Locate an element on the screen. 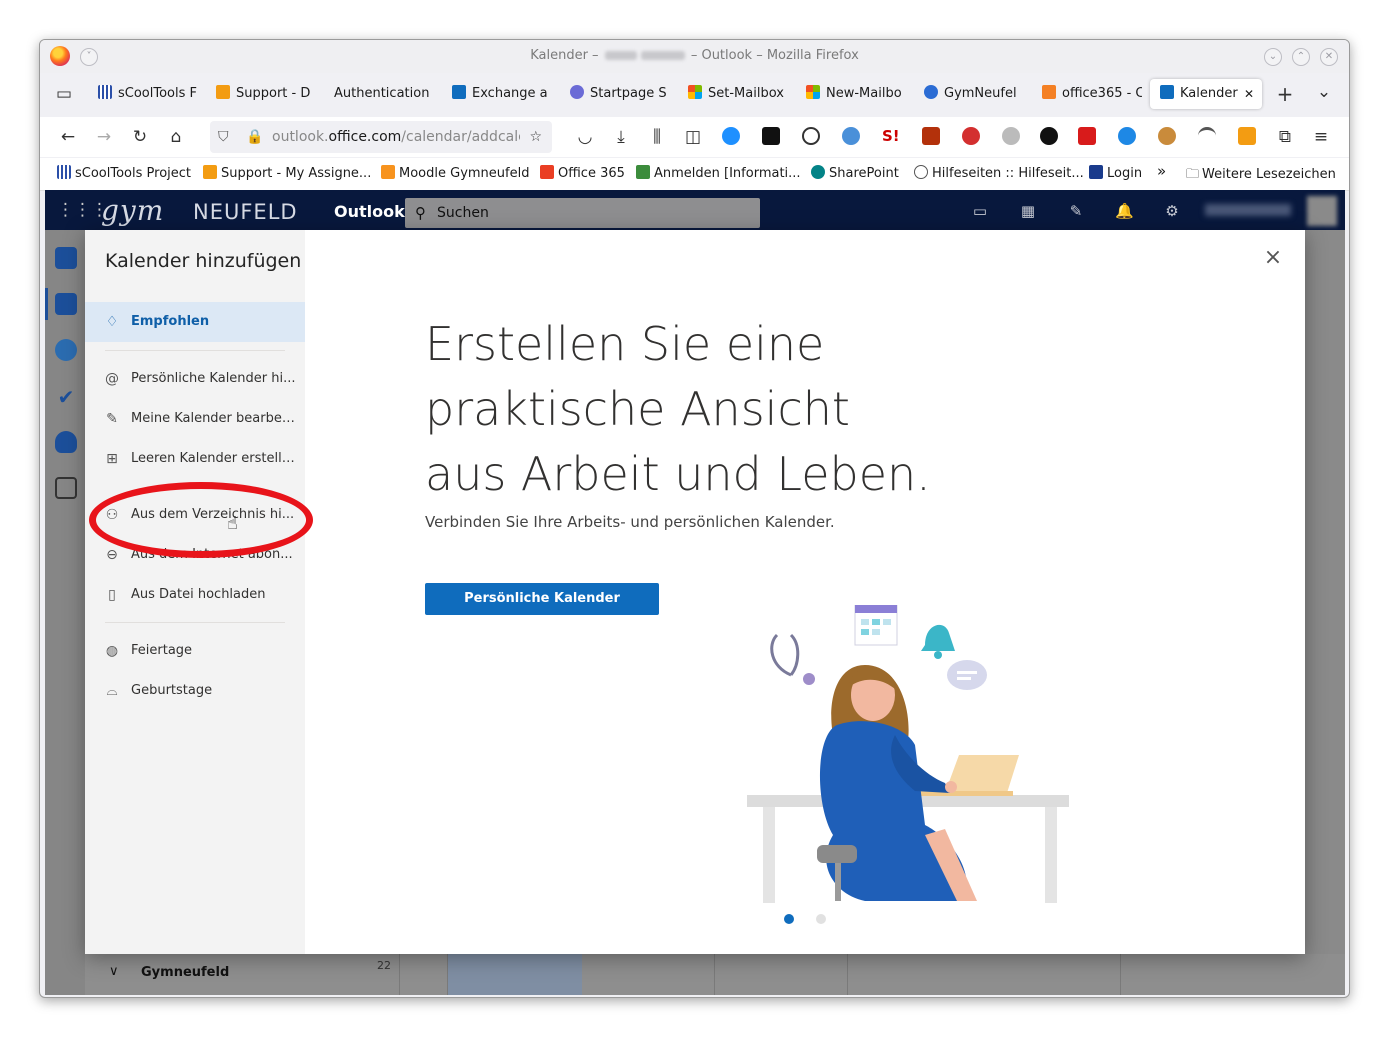 Image resolution: width=1388 pixels, height=1037 pixels. close-window-button: ✕ is located at coordinates (1329, 57).